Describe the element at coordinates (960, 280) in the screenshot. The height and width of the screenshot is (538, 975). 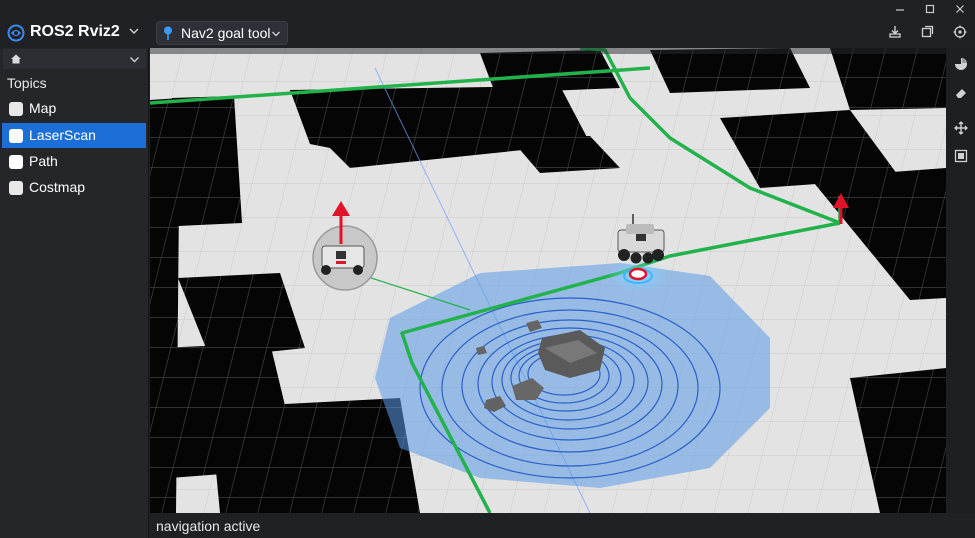
I see `right-toolbar` at that location.